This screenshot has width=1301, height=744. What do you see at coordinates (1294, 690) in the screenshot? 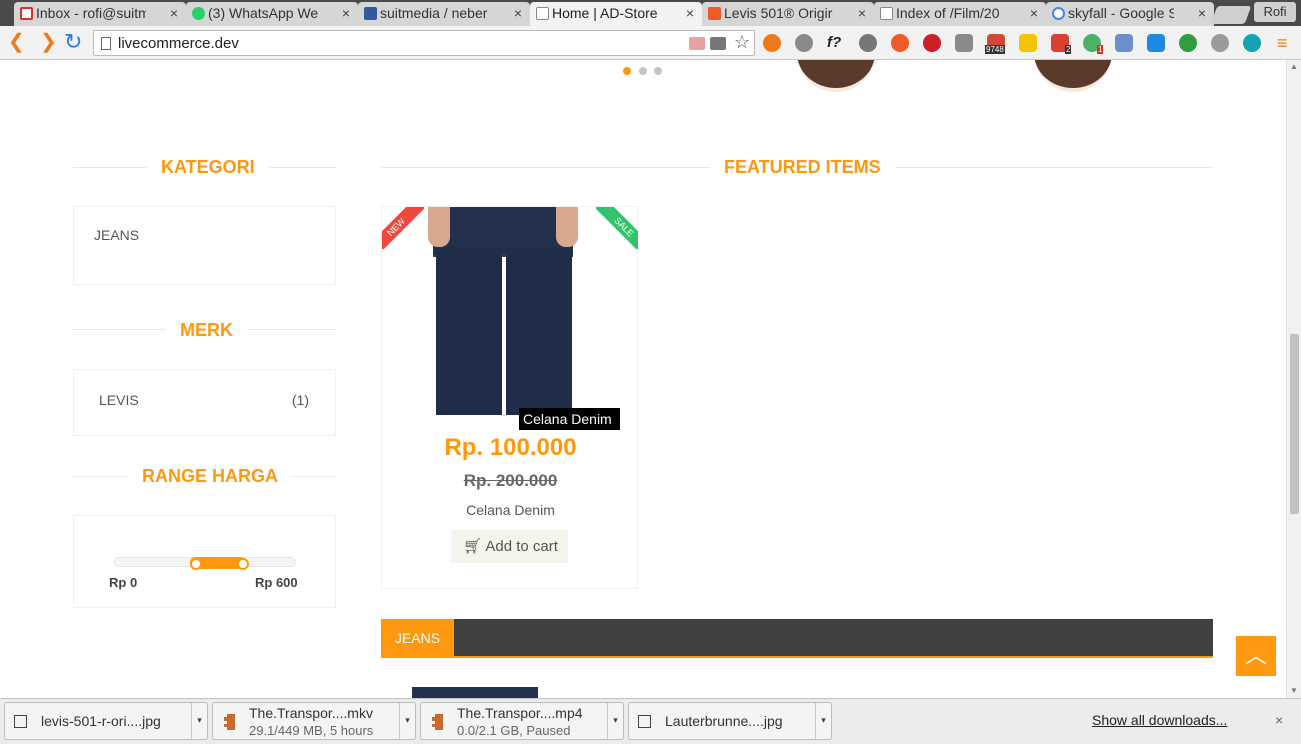
I see `scroll-down-arrow-icon: ▼` at bounding box center [1294, 690].